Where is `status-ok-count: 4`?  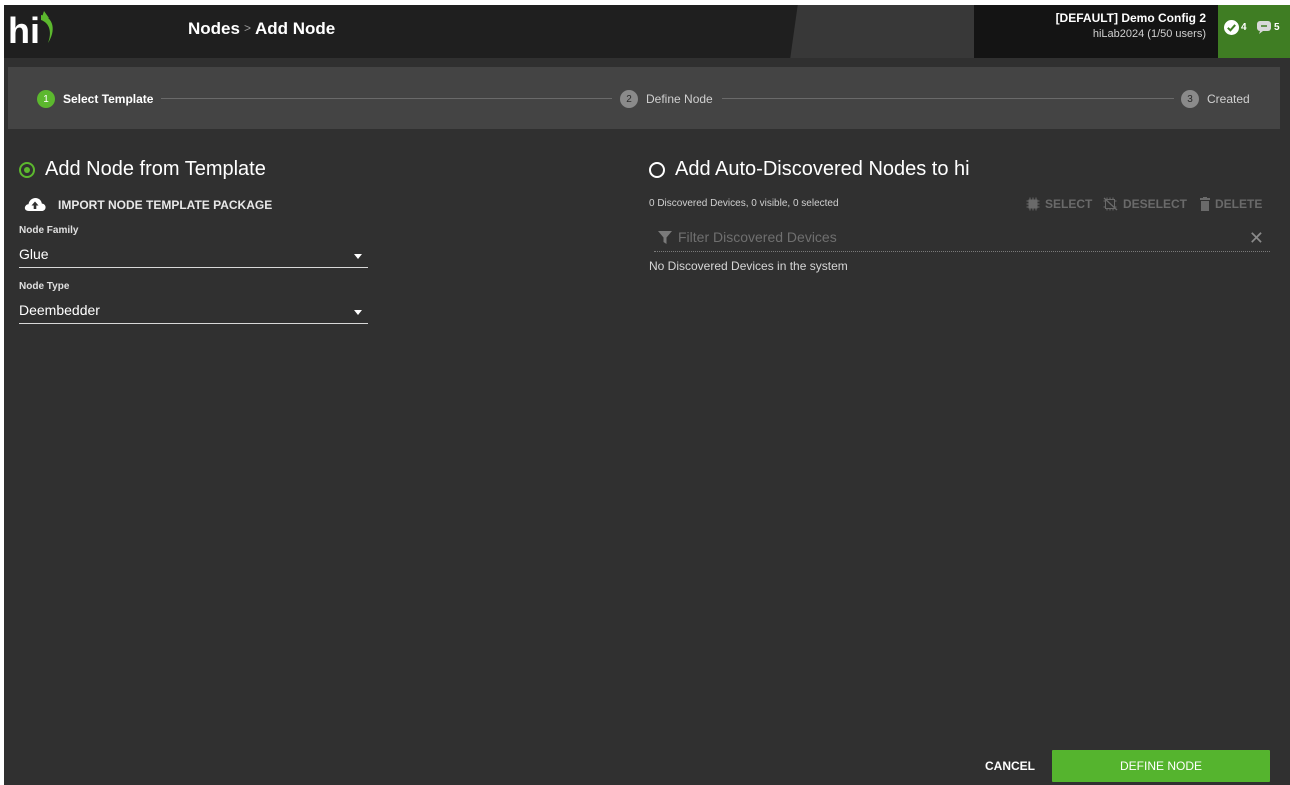 status-ok-count: 4 is located at coordinates (1244, 27).